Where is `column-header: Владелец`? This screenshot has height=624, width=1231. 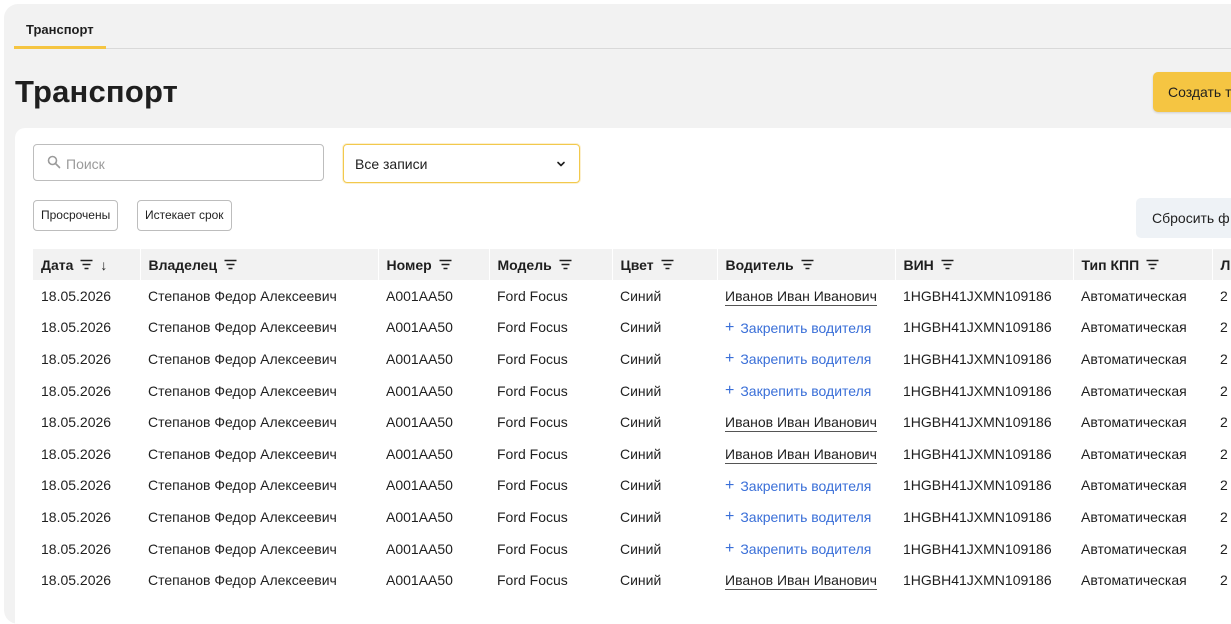 column-header: Владелец is located at coordinates (259, 264).